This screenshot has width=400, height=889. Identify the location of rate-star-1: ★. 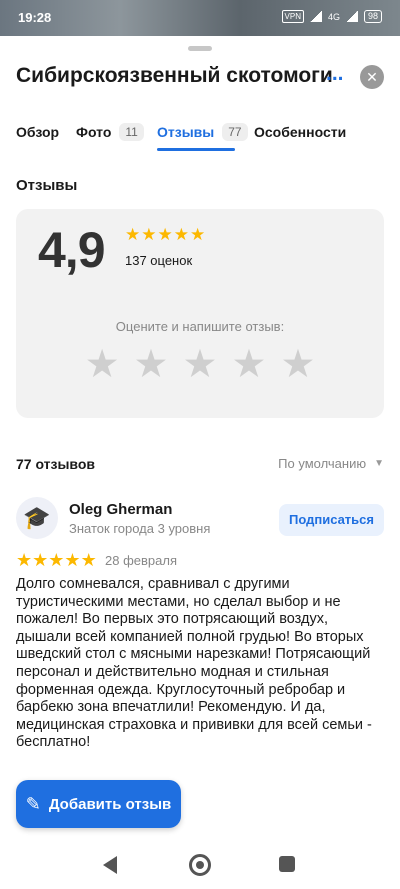
(102, 365).